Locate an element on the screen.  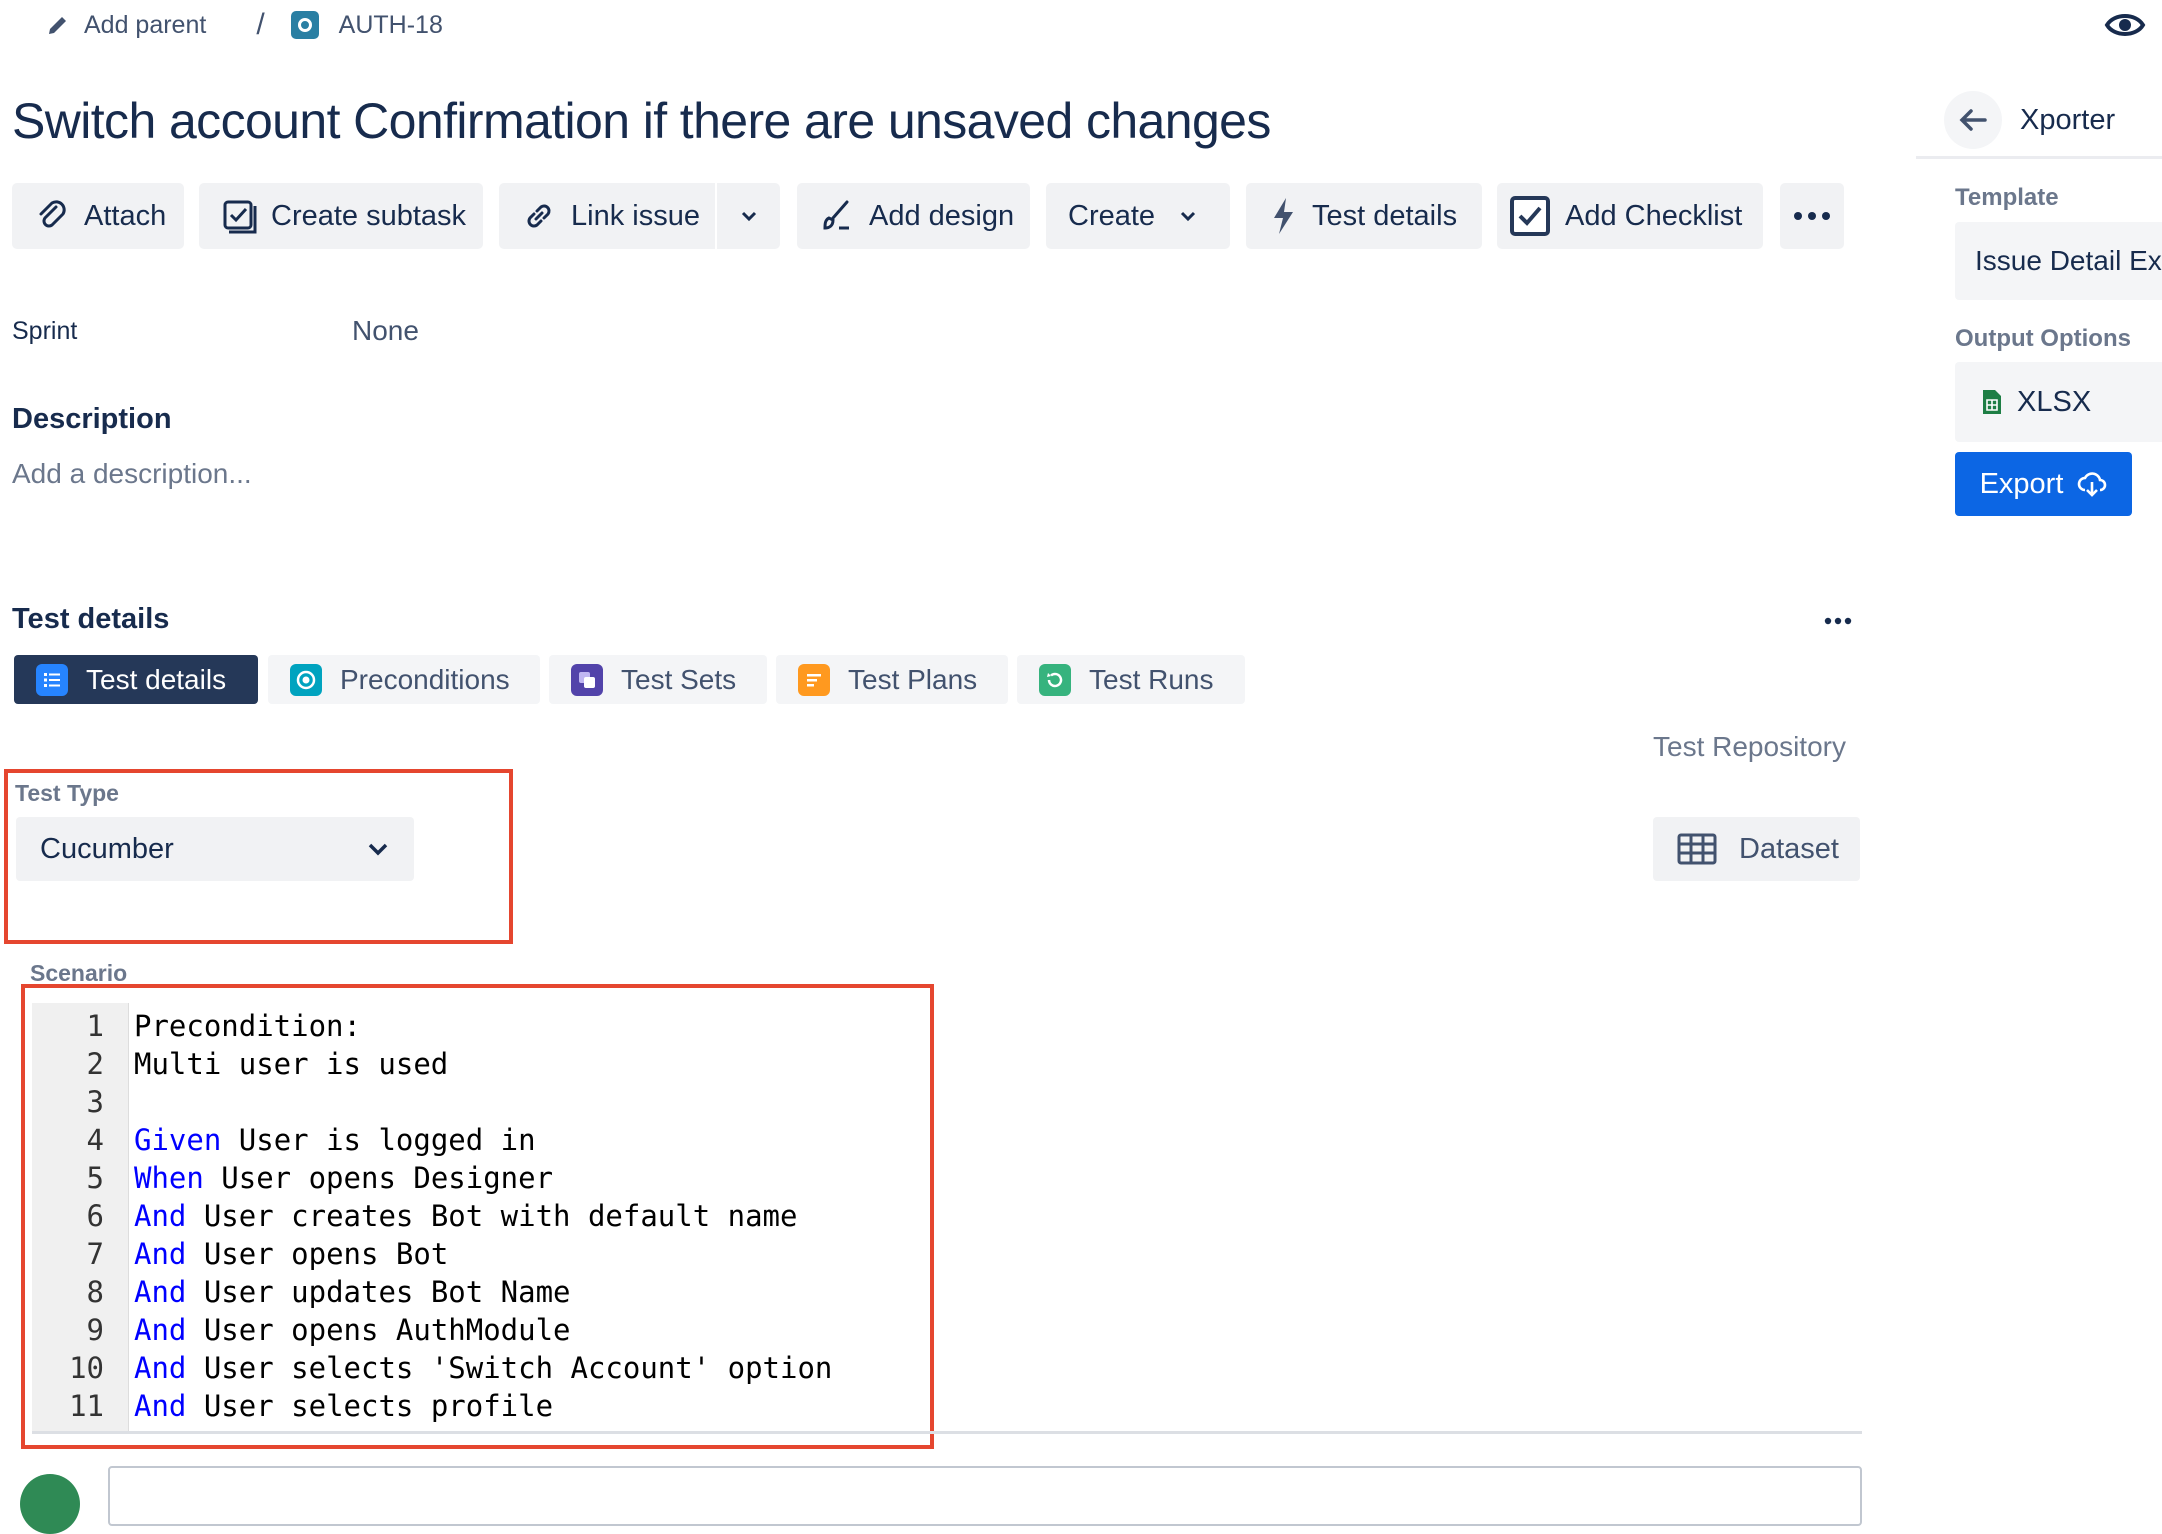
breadcrumb: Add parent / AUTH-18 is located at coordinates (244, 25).